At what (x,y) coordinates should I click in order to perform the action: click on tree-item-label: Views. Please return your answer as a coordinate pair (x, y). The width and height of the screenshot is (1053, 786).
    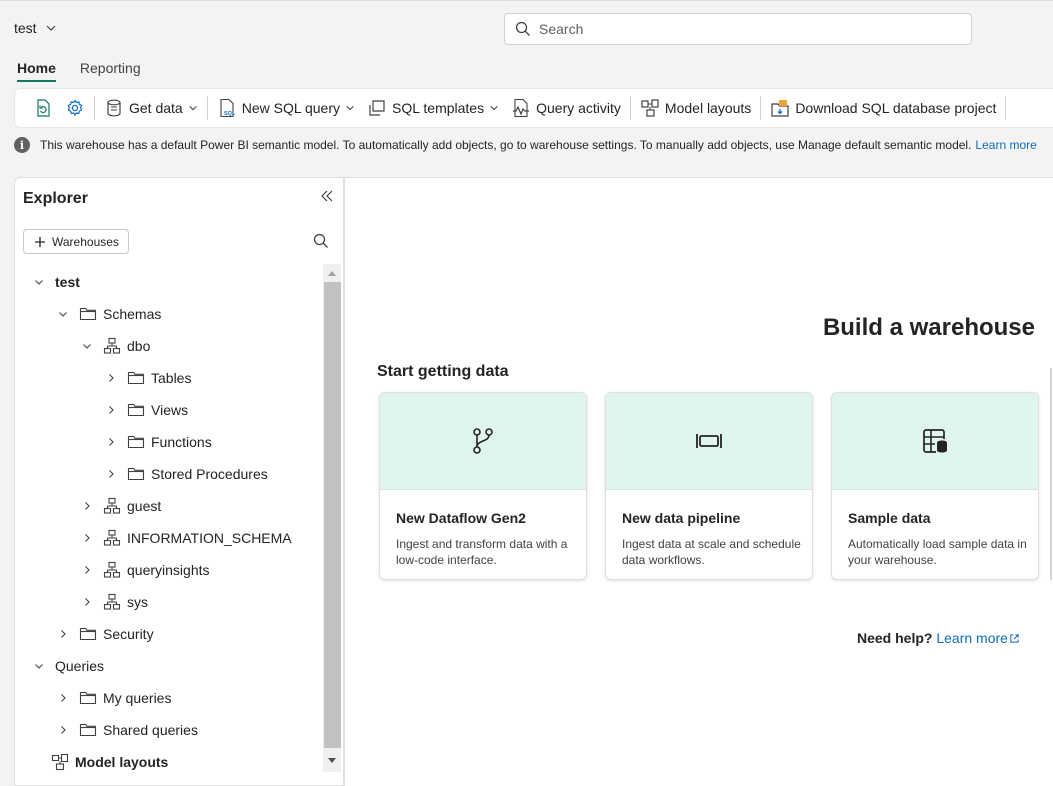
    Looking at the image, I should click on (170, 410).